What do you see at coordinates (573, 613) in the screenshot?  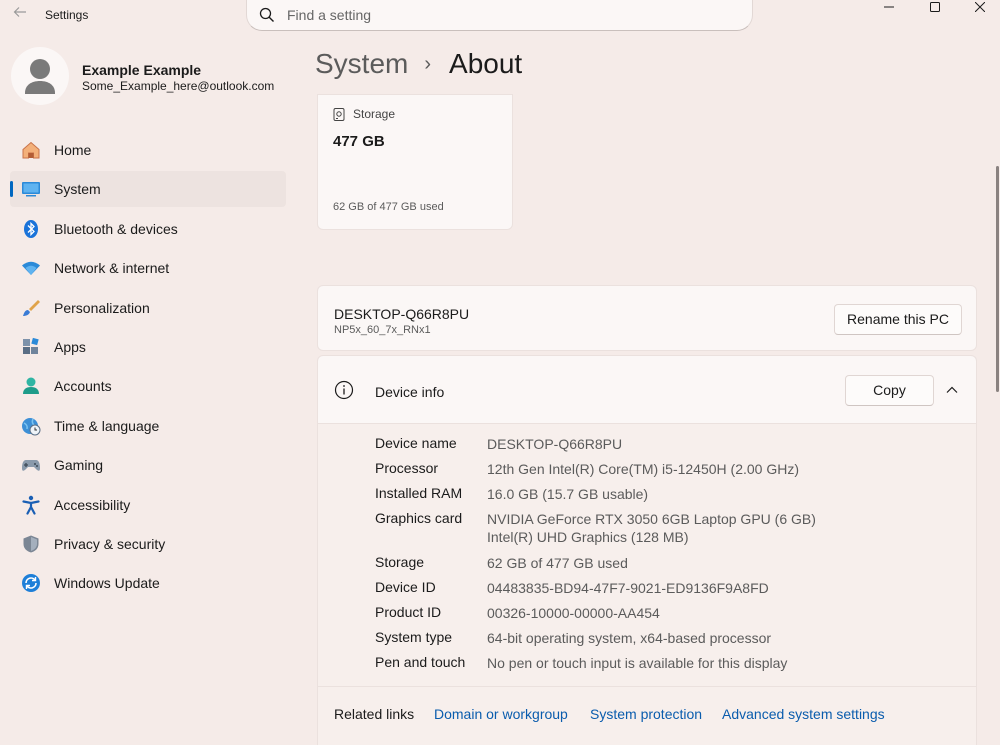 I see `info-value: 00326-10000-00000-AA454` at bounding box center [573, 613].